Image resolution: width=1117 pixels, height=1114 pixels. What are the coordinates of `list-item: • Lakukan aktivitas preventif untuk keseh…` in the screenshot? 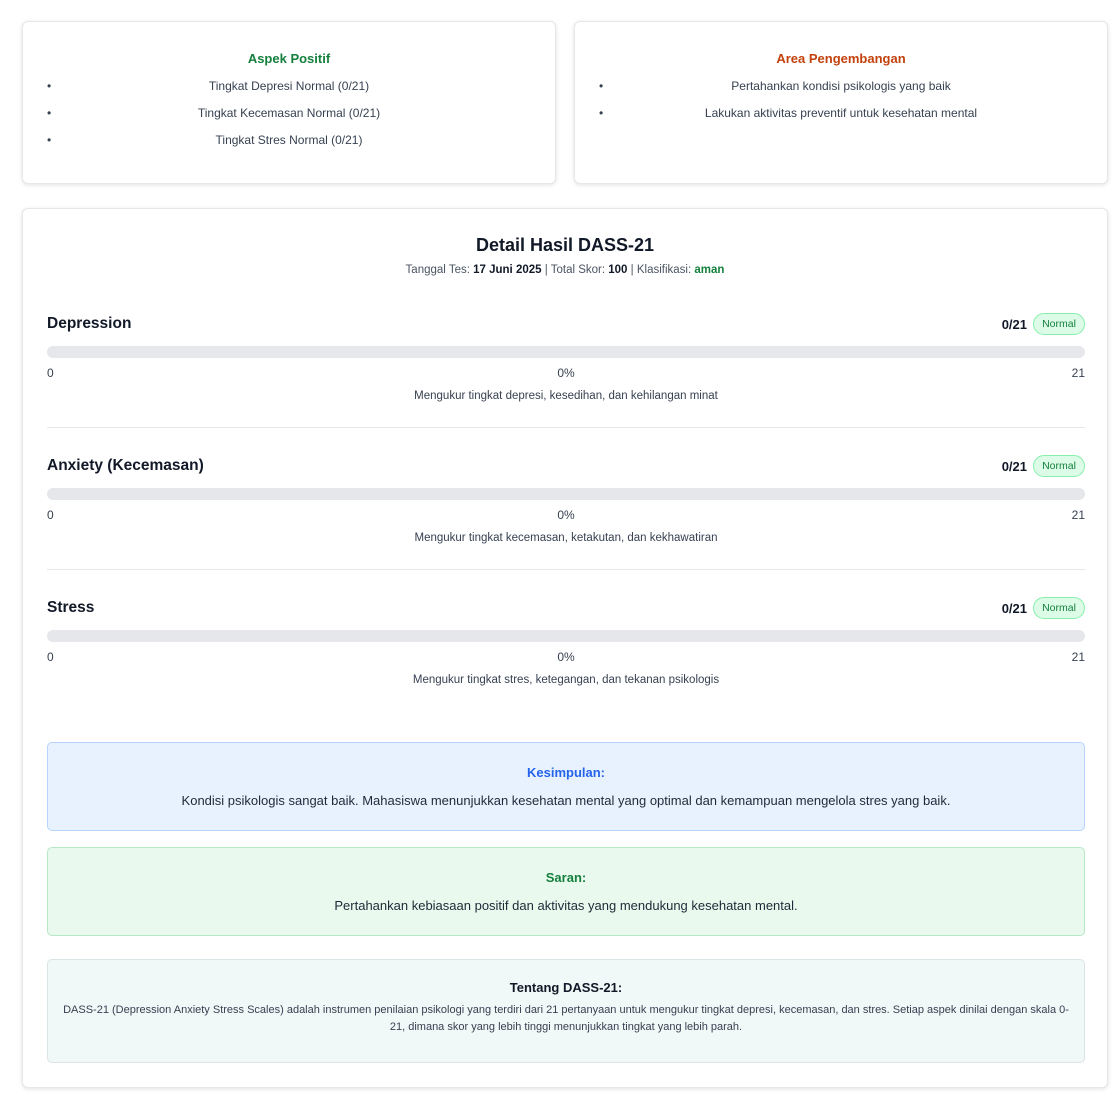 It's located at (841, 118).